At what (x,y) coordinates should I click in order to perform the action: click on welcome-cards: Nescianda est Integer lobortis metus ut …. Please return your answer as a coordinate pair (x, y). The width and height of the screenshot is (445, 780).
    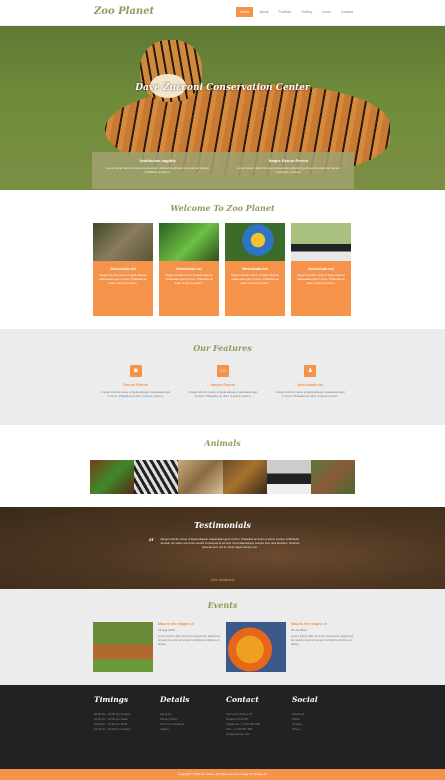
    Looking at the image, I should click on (223, 269).